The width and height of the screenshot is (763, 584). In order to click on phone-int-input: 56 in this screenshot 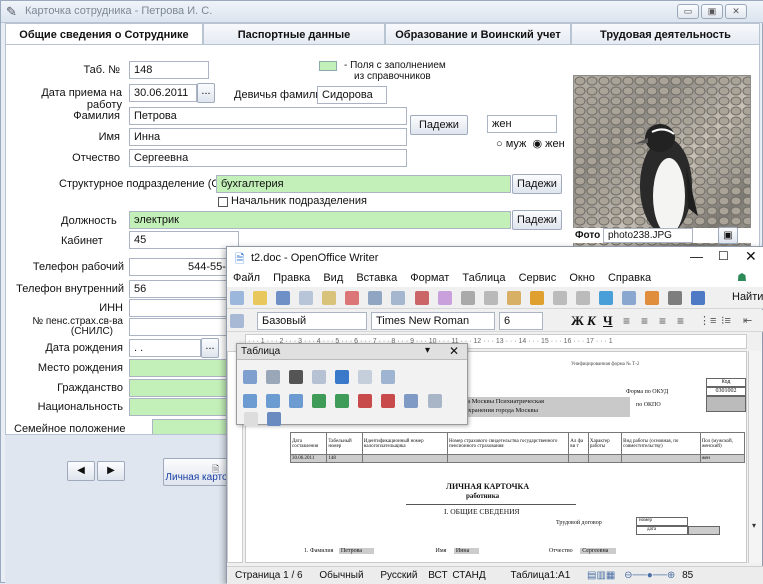, I will do `click(180, 289)`.